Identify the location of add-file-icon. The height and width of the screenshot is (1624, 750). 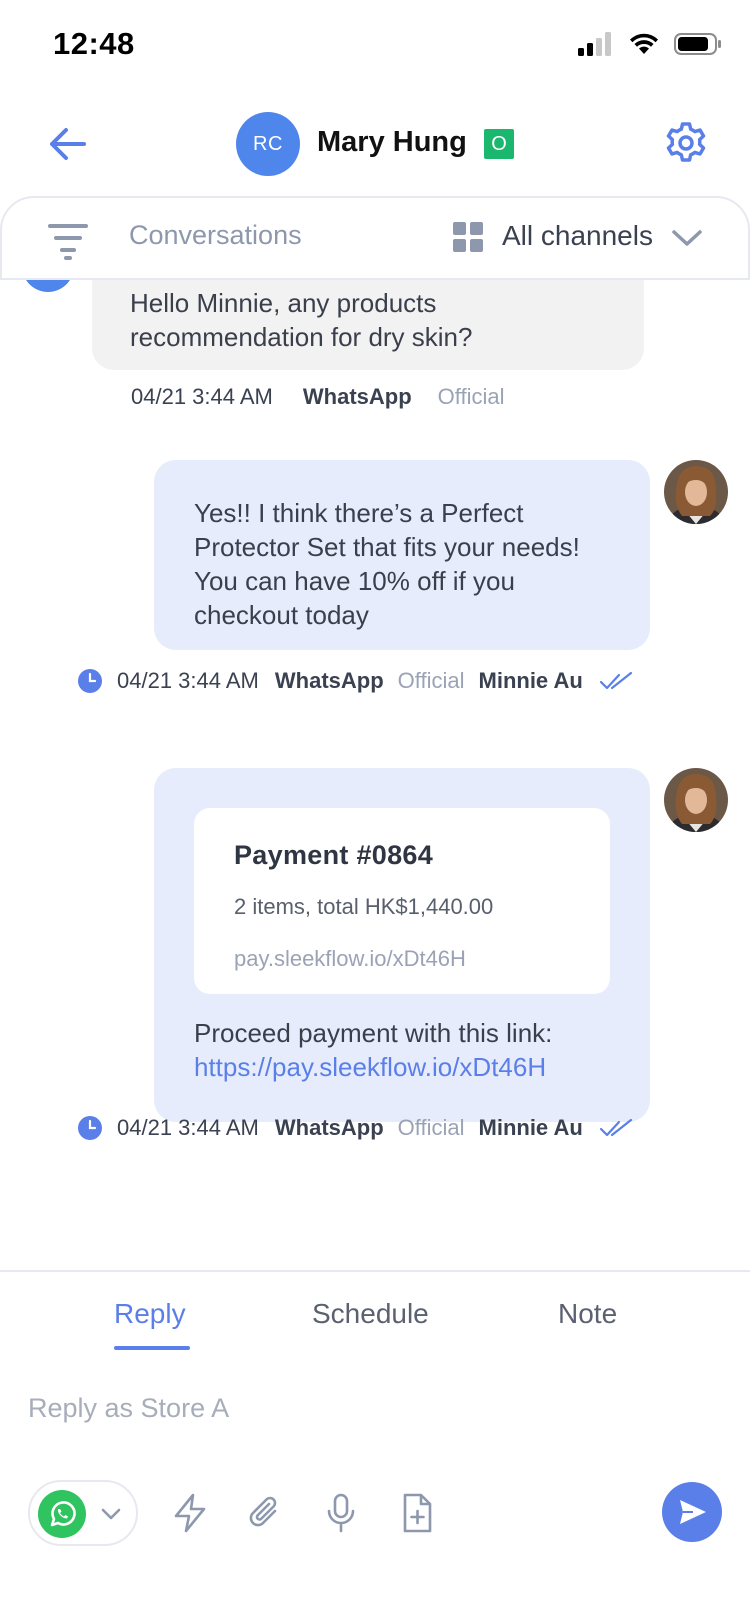
(417, 1513).